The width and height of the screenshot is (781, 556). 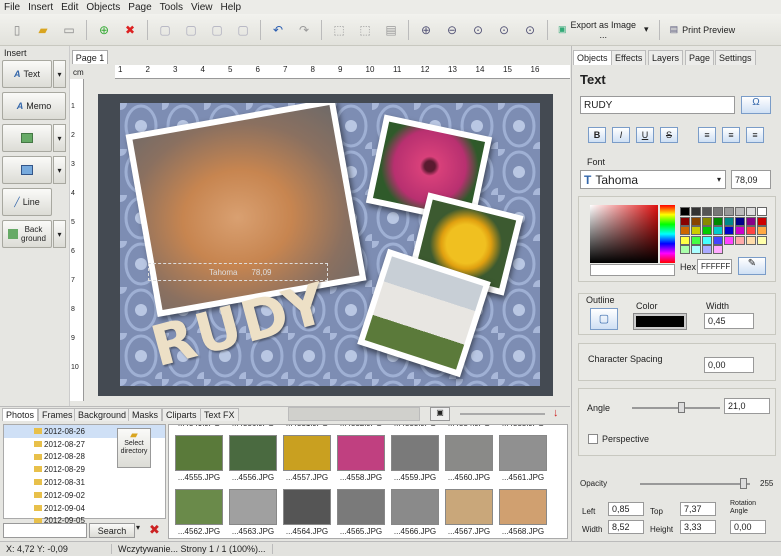 What do you see at coordinates (246, 210) in the screenshot?
I see `cat-photo` at bounding box center [246, 210].